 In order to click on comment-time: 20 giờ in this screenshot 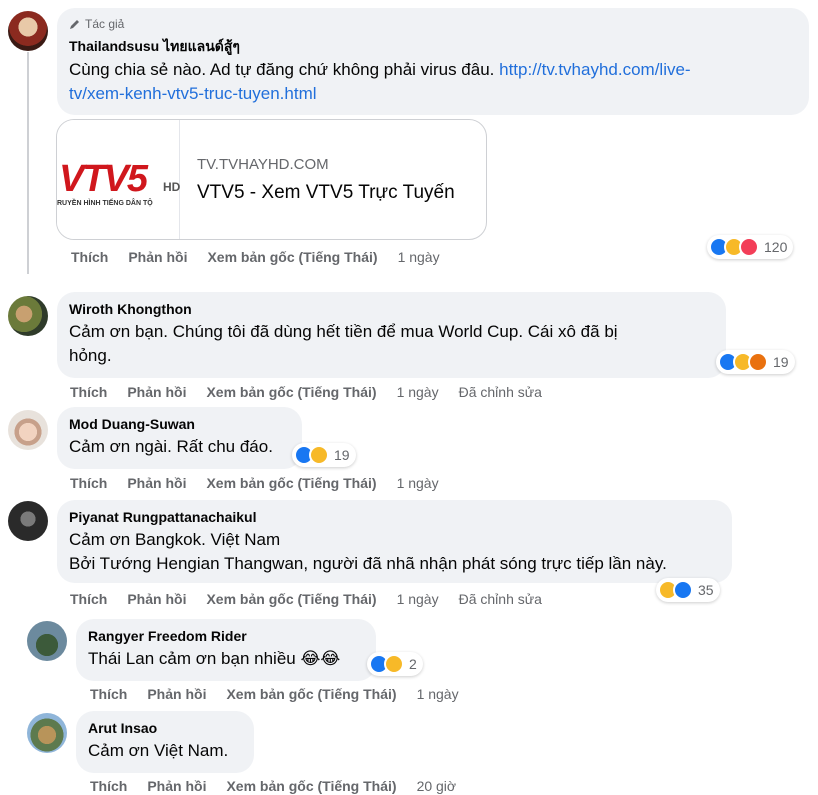, I will do `click(437, 786)`.